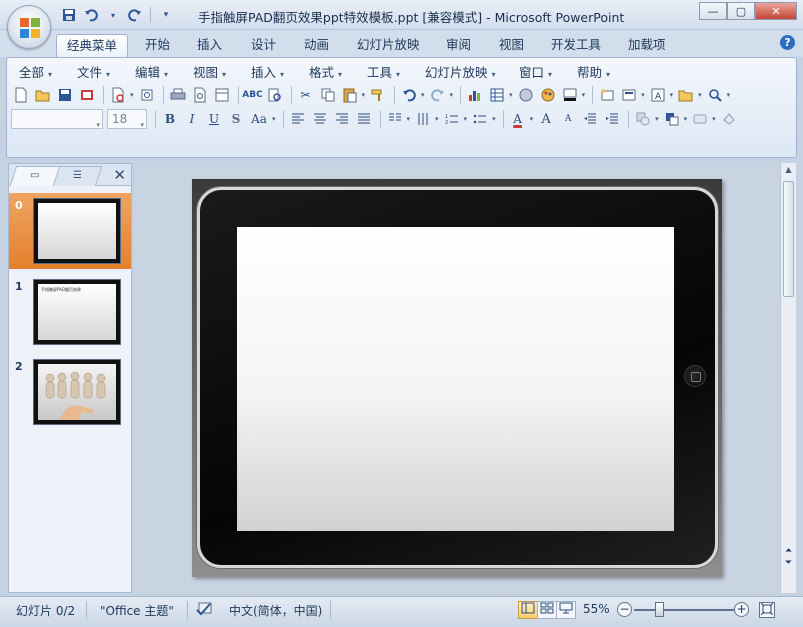  I want to click on tab-design: 设计, so click(263, 45).